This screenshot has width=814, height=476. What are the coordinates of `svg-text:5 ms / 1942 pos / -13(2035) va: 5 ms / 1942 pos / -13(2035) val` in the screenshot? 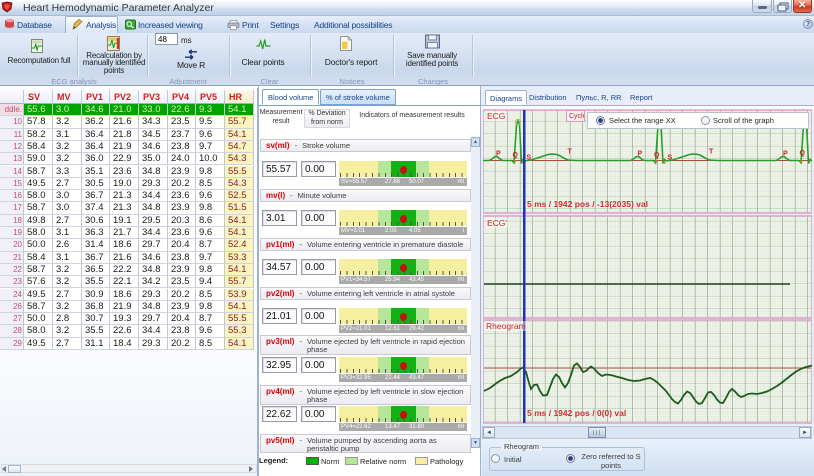 It's located at (587, 204).